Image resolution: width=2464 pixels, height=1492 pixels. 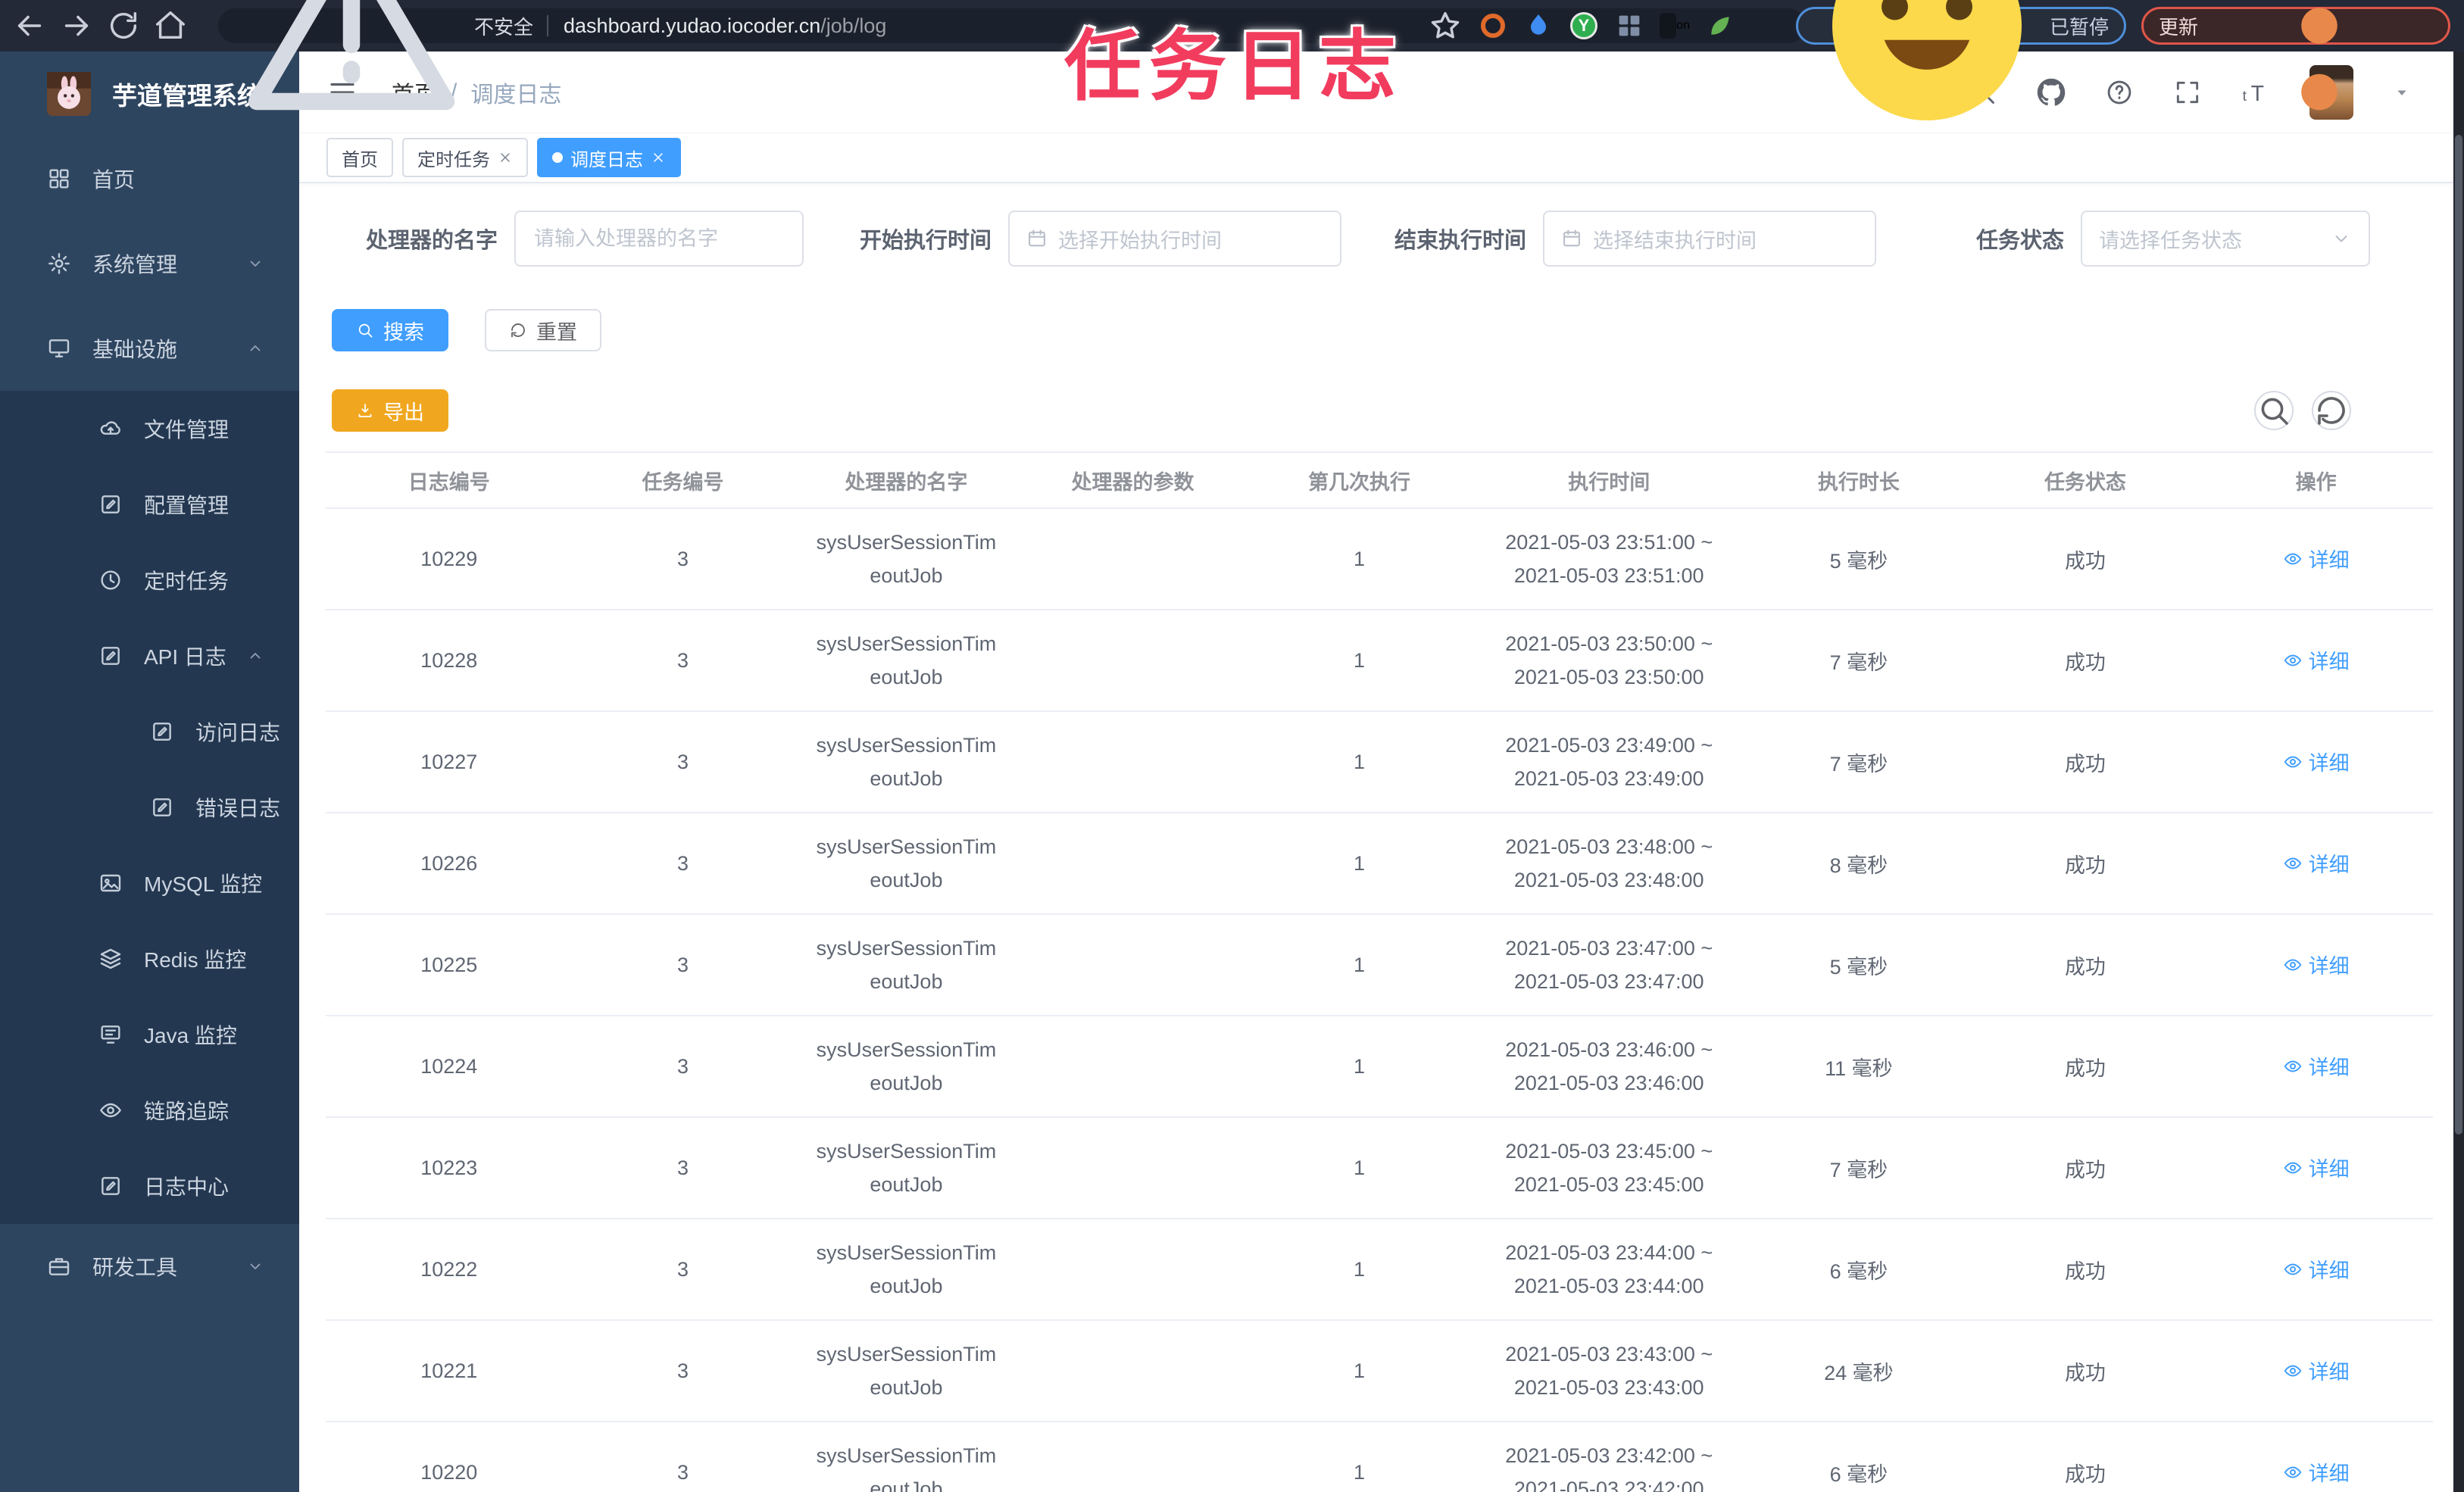 I want to click on fullscreen-icon, so click(x=2187, y=92).